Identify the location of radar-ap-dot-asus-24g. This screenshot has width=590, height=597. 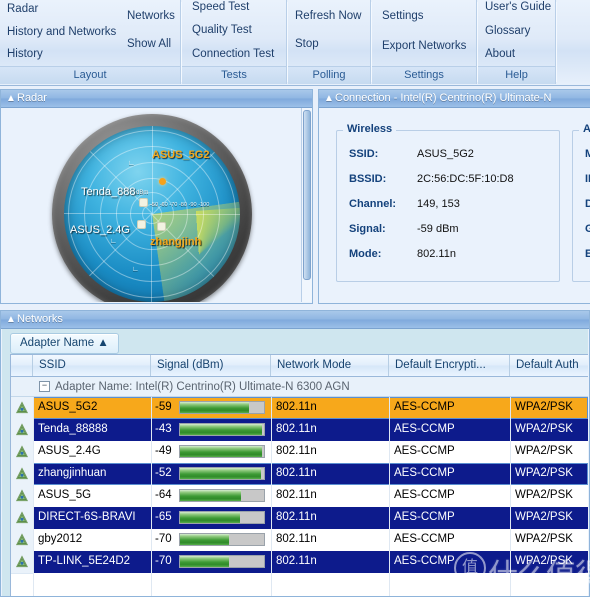
(141, 224).